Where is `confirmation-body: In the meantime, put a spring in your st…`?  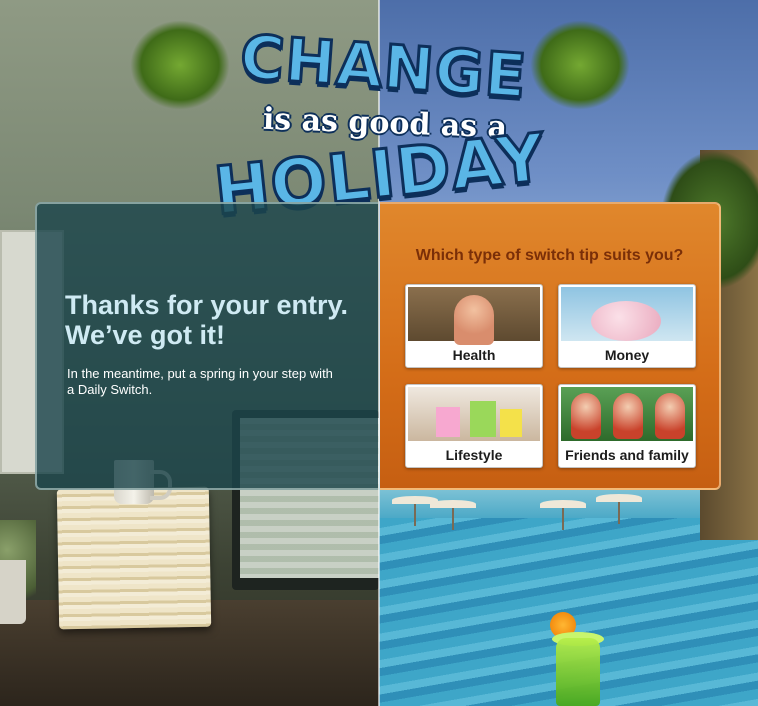
confirmation-body: In the meantime, put a spring in your st… is located at coordinates (200, 381).